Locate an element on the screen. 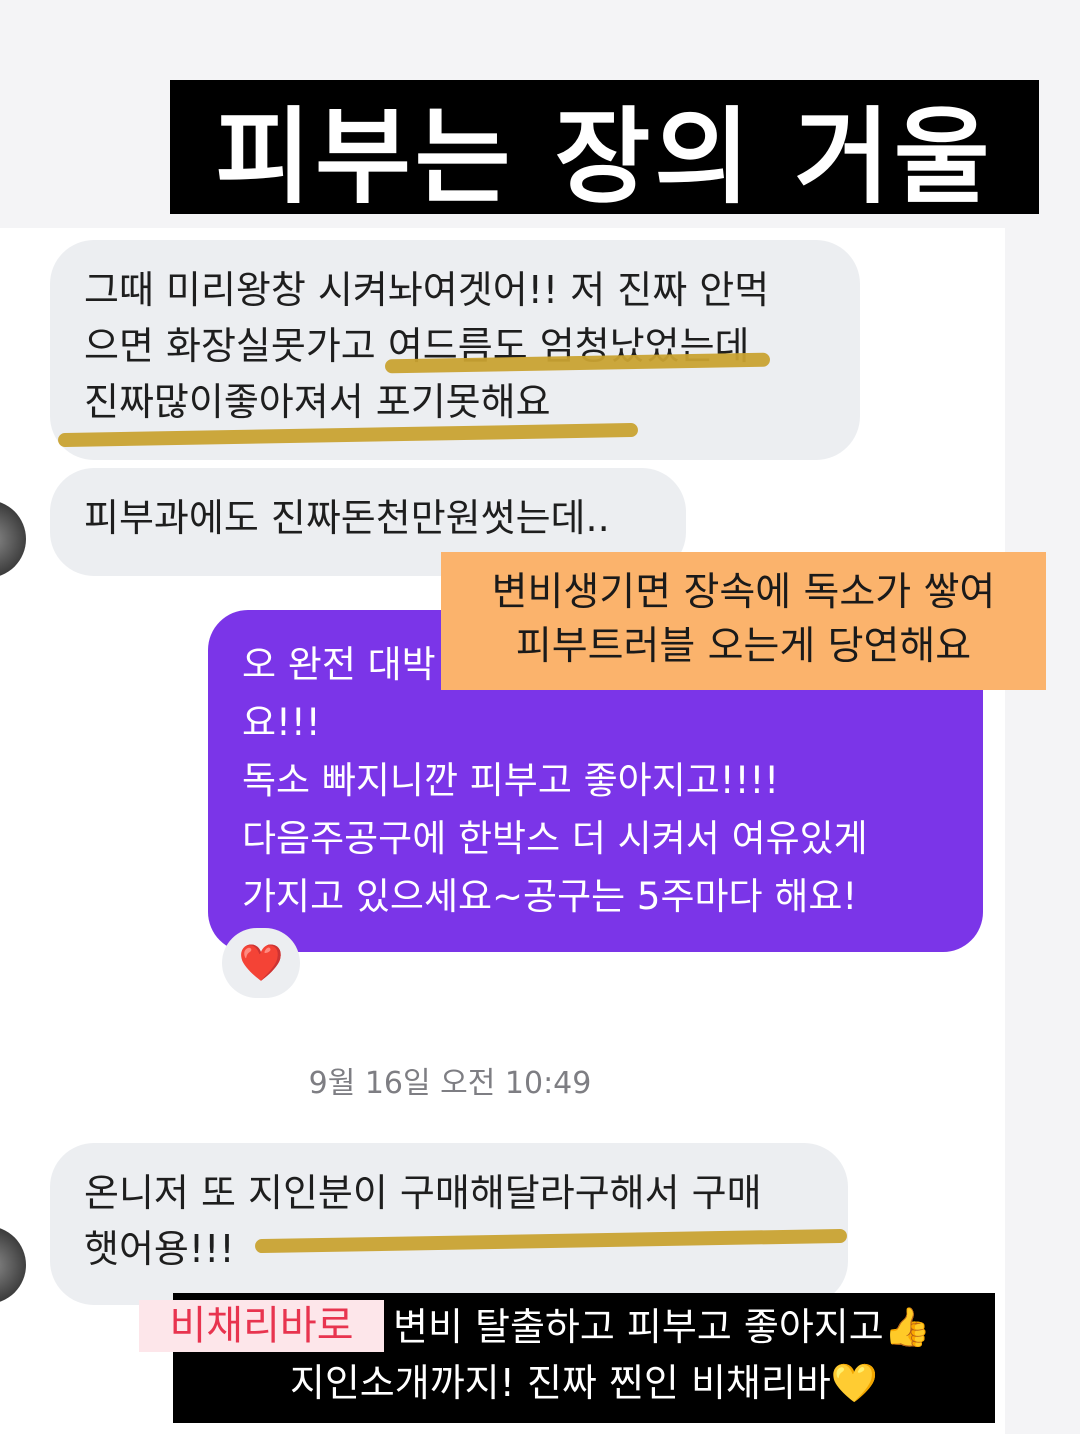  heart-reaction-icon: ❤️ is located at coordinates (261, 963).